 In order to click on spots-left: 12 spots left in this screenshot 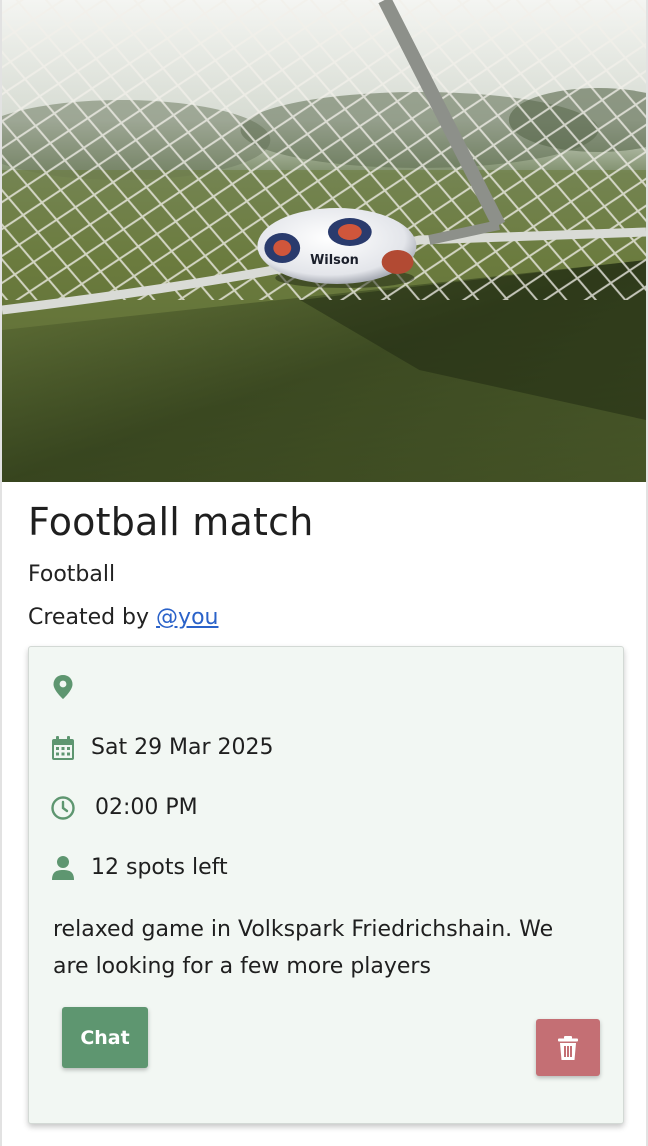, I will do `click(159, 867)`.